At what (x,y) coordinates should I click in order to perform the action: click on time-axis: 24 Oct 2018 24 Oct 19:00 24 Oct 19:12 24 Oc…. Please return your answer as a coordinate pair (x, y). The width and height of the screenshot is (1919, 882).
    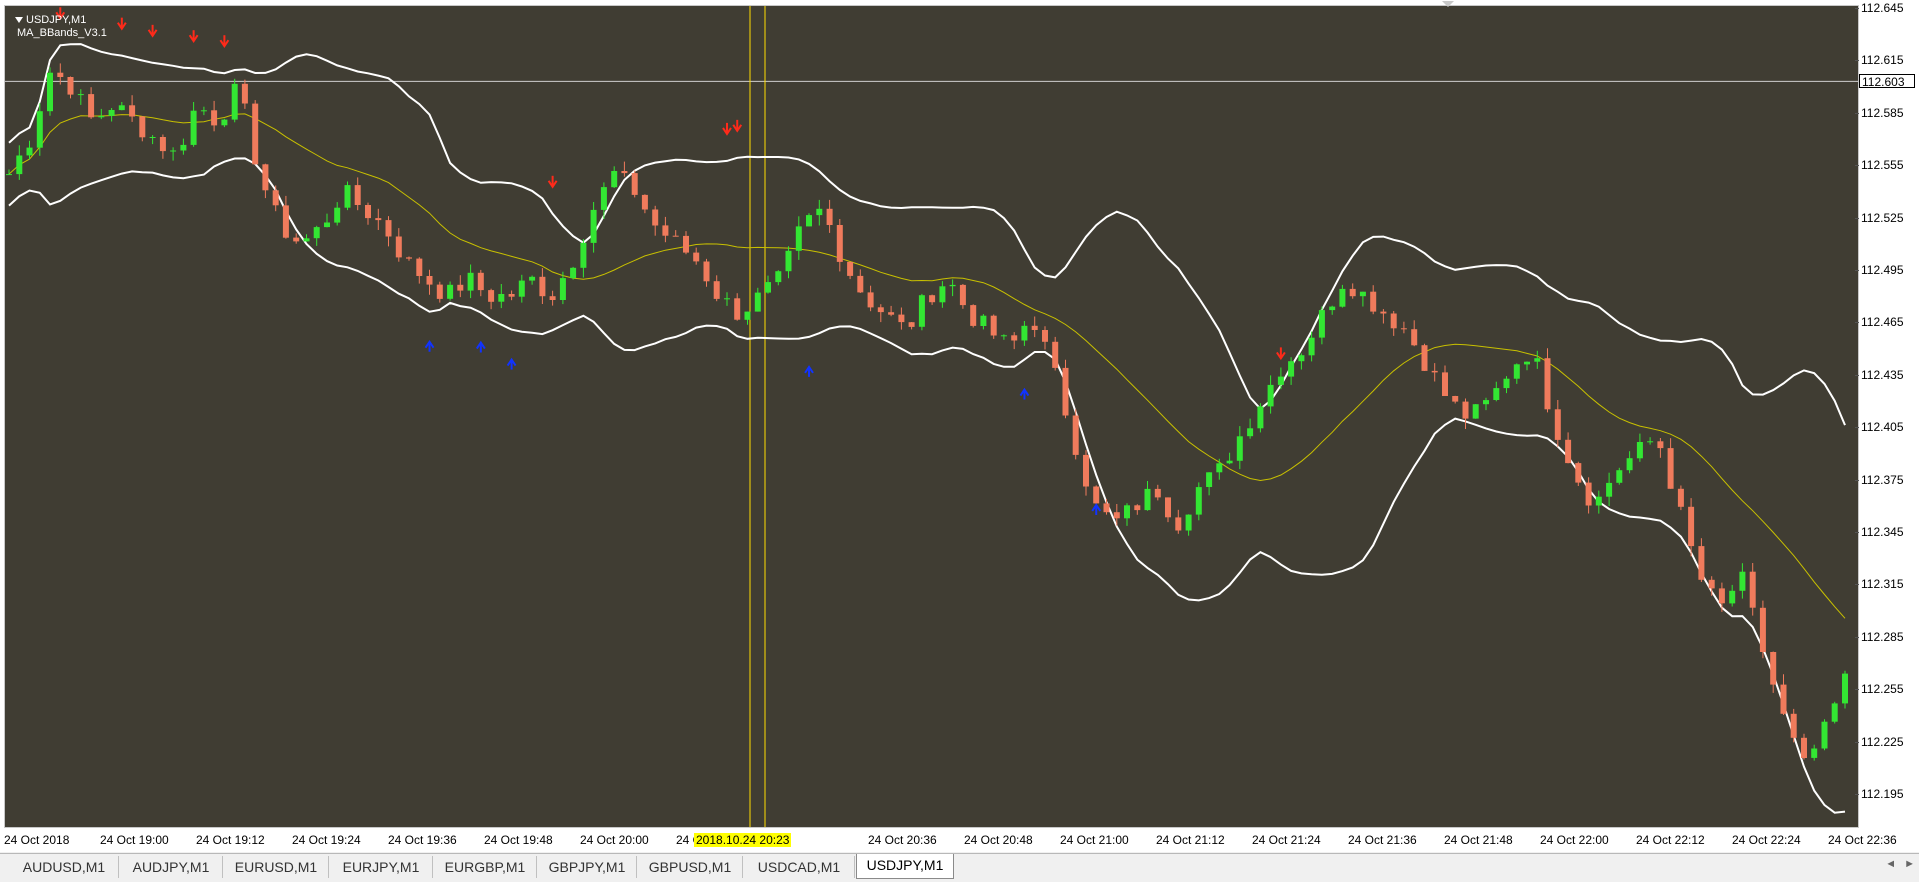
    Looking at the image, I should click on (948, 840).